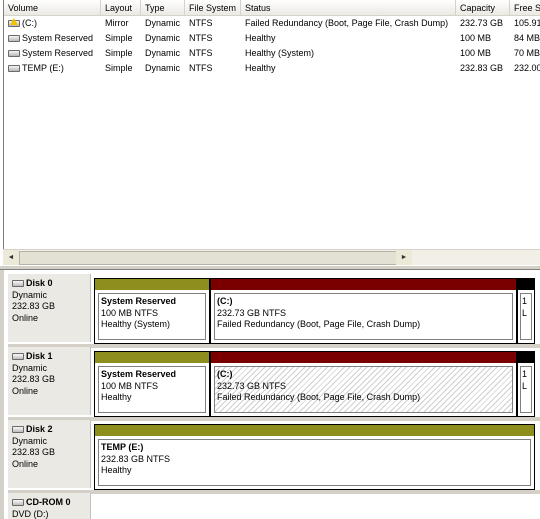 The image size is (540, 519). What do you see at coordinates (117, 23) in the screenshot?
I see `volume-layout: Mirror` at bounding box center [117, 23].